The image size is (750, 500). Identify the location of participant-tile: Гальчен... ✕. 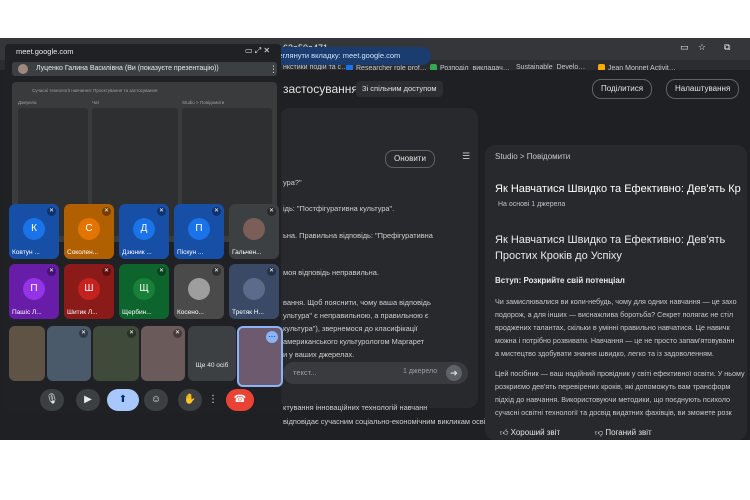
(254, 231).